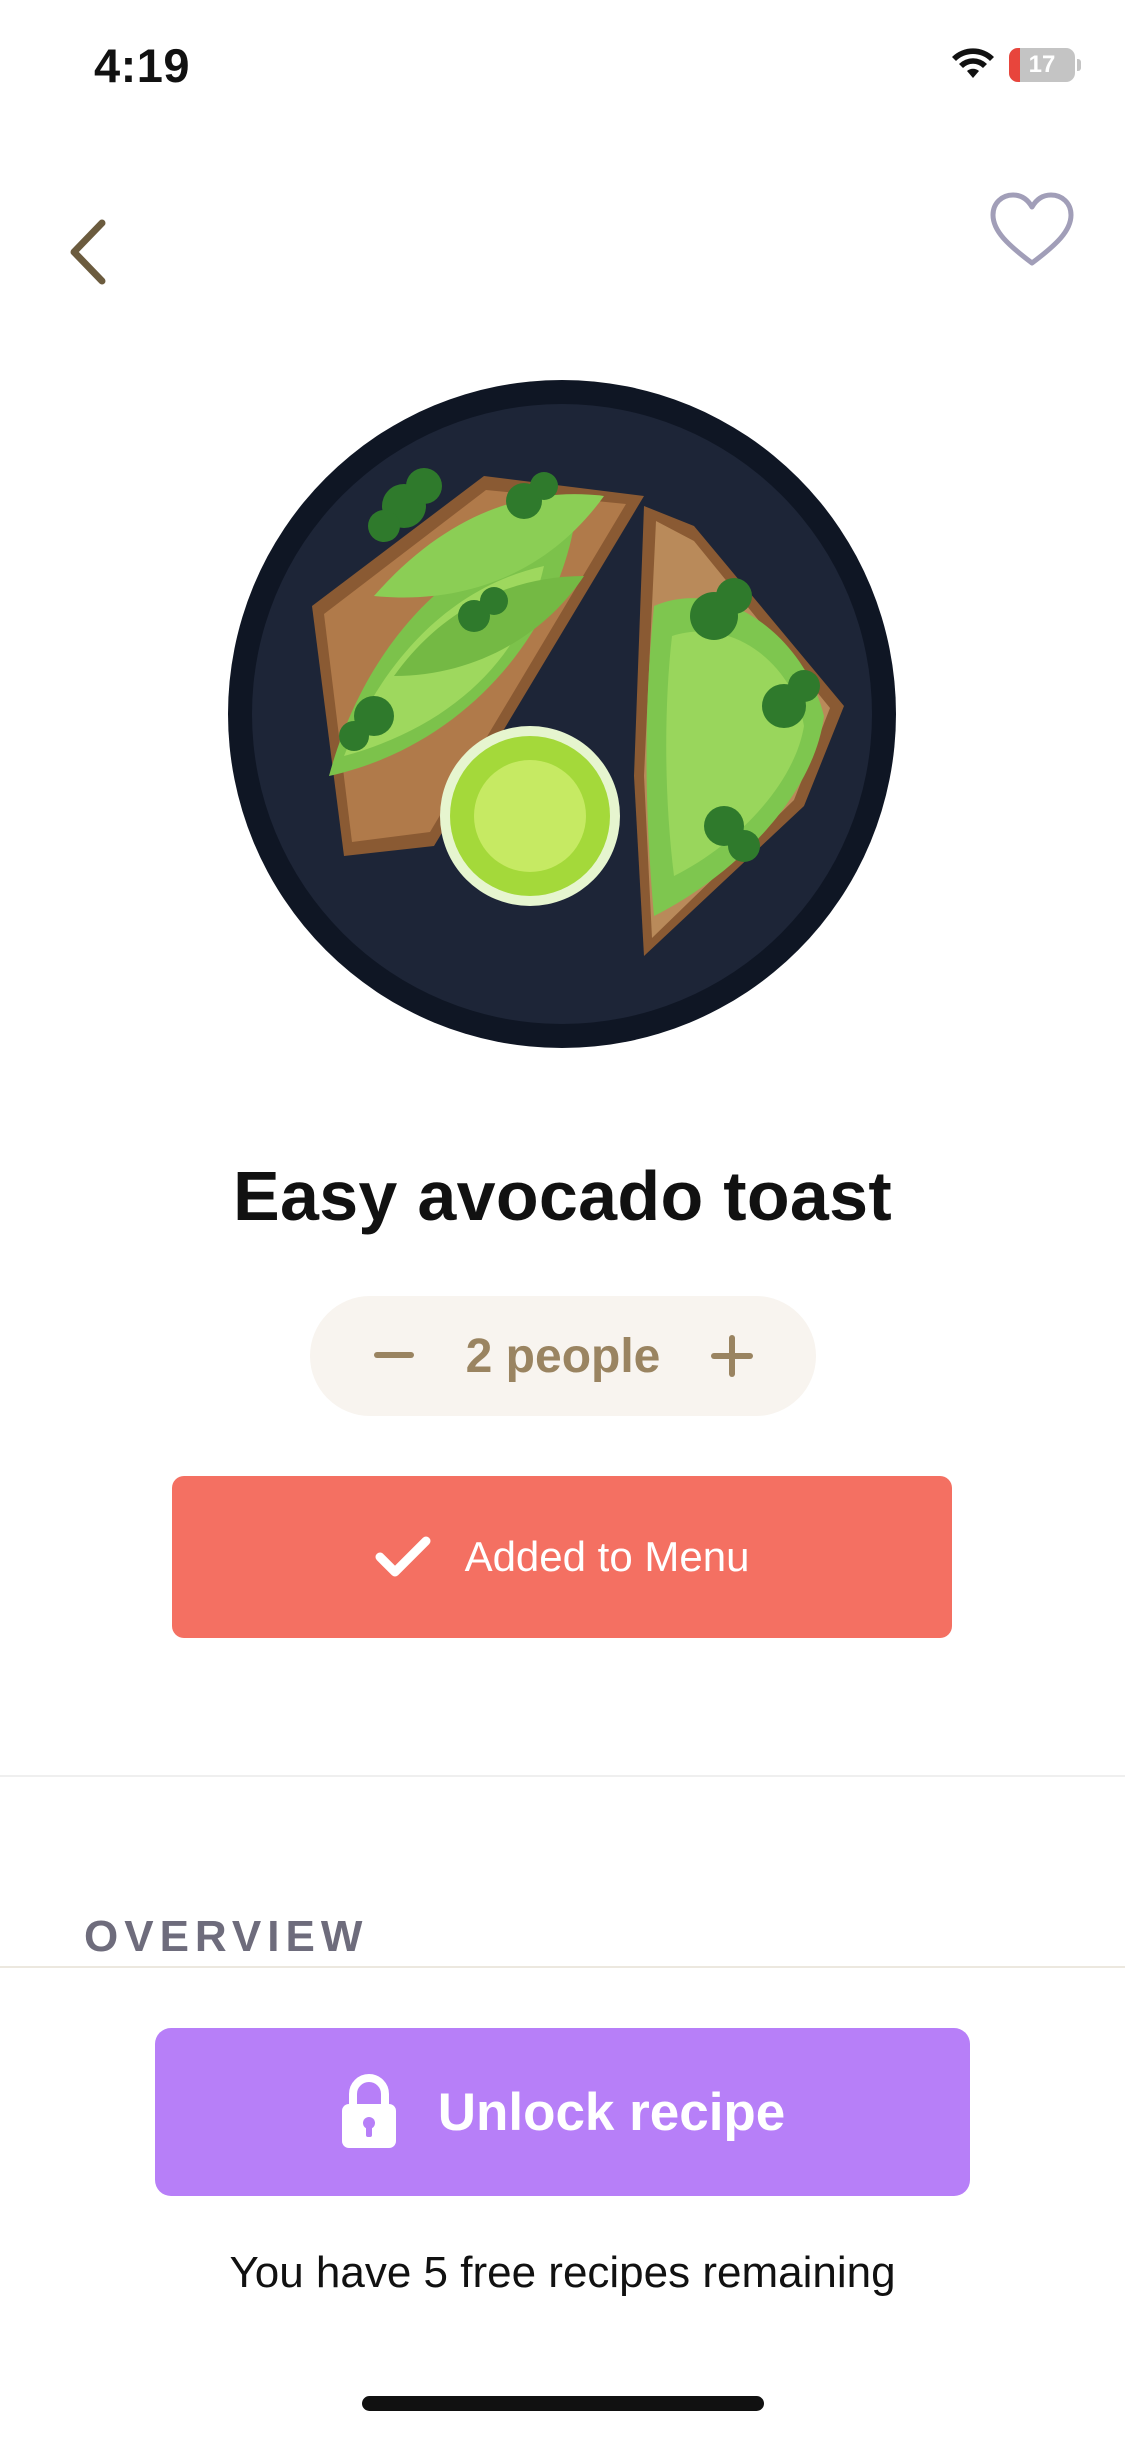 This screenshot has height=2438, width=1125. I want to click on heart-outline-icon, so click(1032, 229).